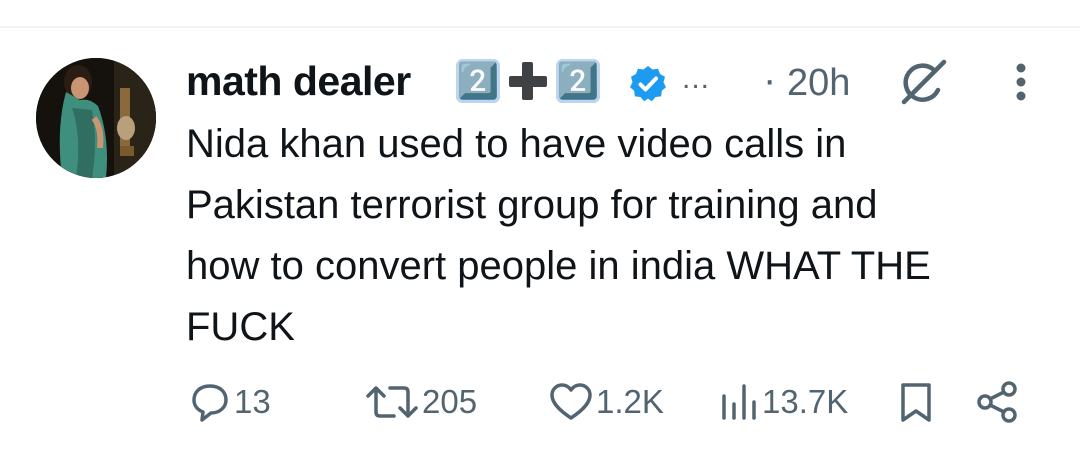 This screenshot has width=1080, height=458. I want to click on more-options-icon, so click(1021, 82).